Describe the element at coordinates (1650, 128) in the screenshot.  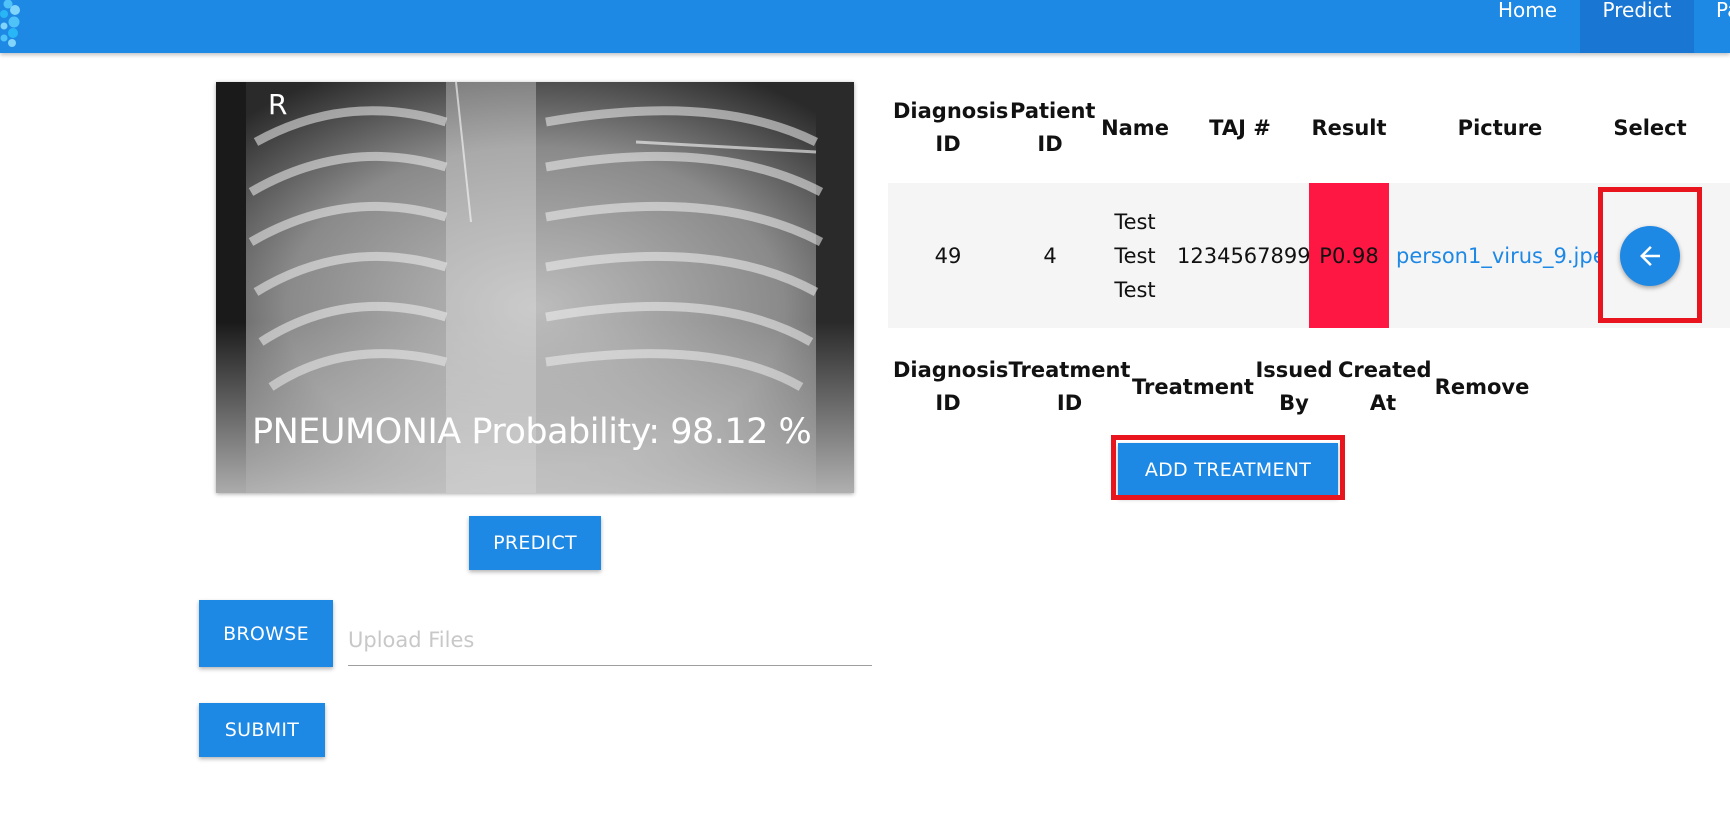
I see `header-select: Select` at that location.